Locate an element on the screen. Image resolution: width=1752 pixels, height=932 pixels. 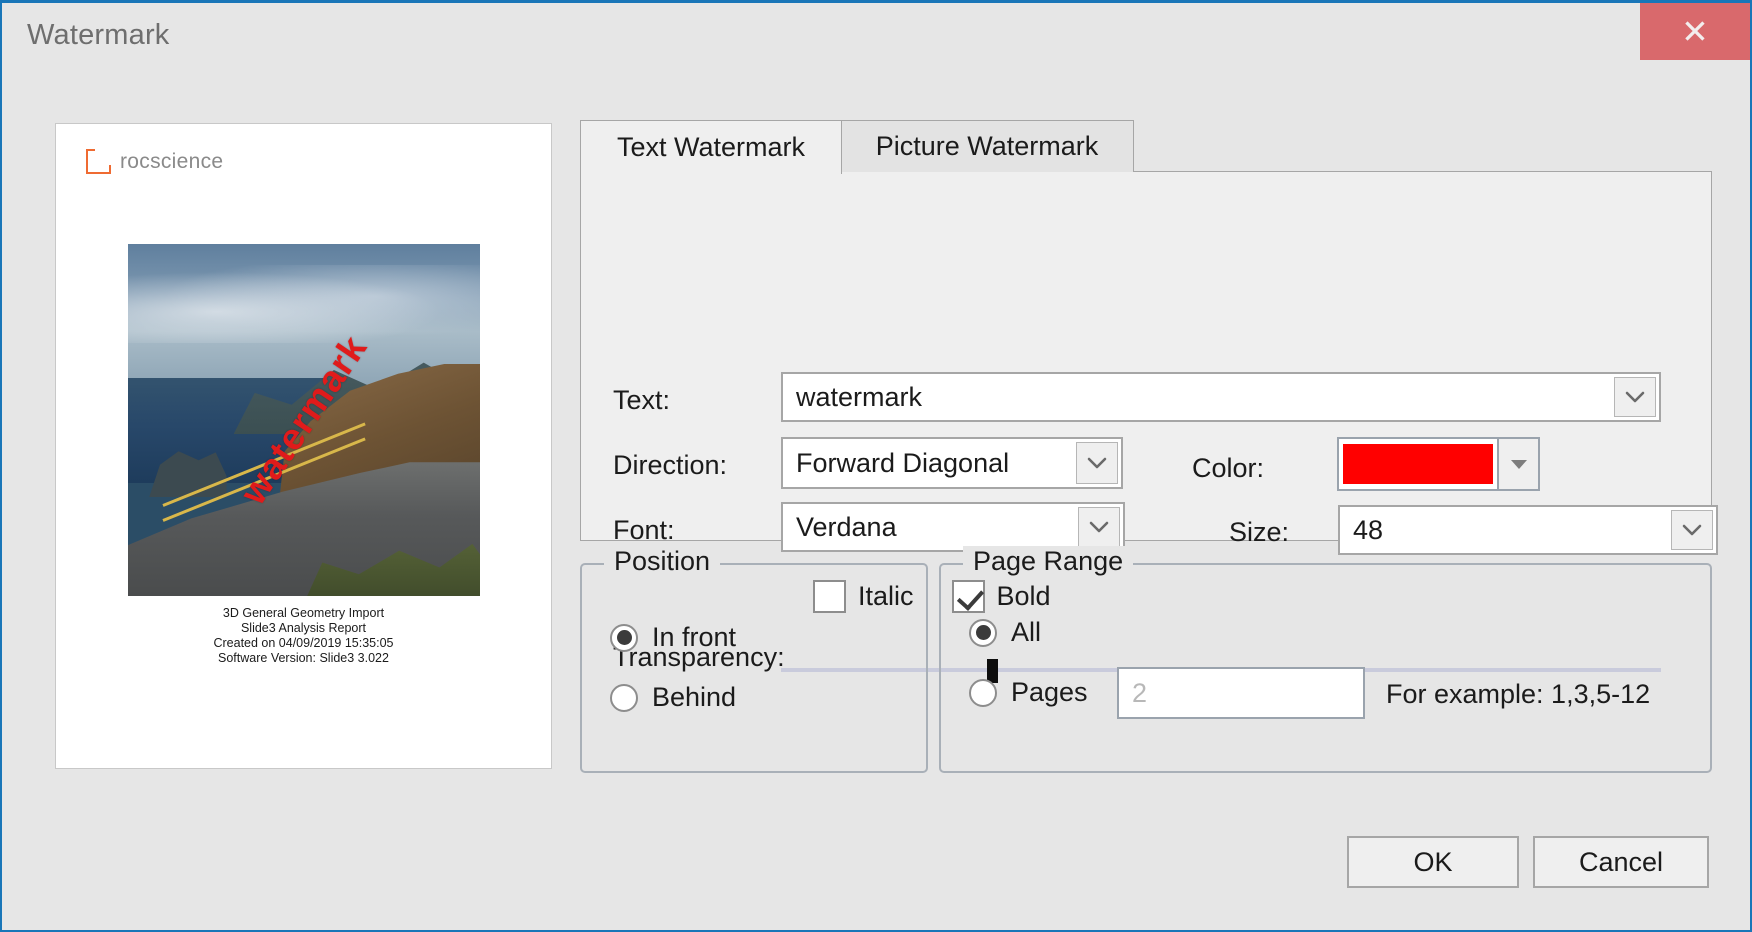
tab-strip: Text Watermark Picture Watermark is located at coordinates (860, 147).